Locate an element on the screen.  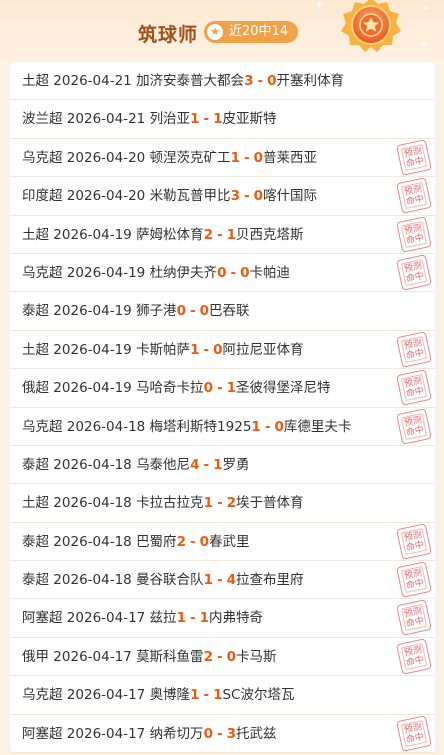
match-row: 泰超 2026-04-19 狮子港0-0巴吞联 is located at coordinates (222, 311).